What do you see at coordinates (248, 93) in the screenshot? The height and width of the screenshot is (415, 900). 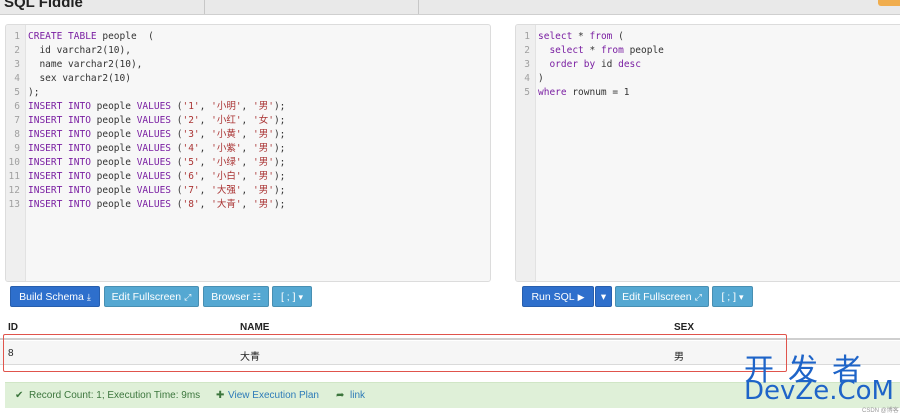 I see `code-line: 5);` at bounding box center [248, 93].